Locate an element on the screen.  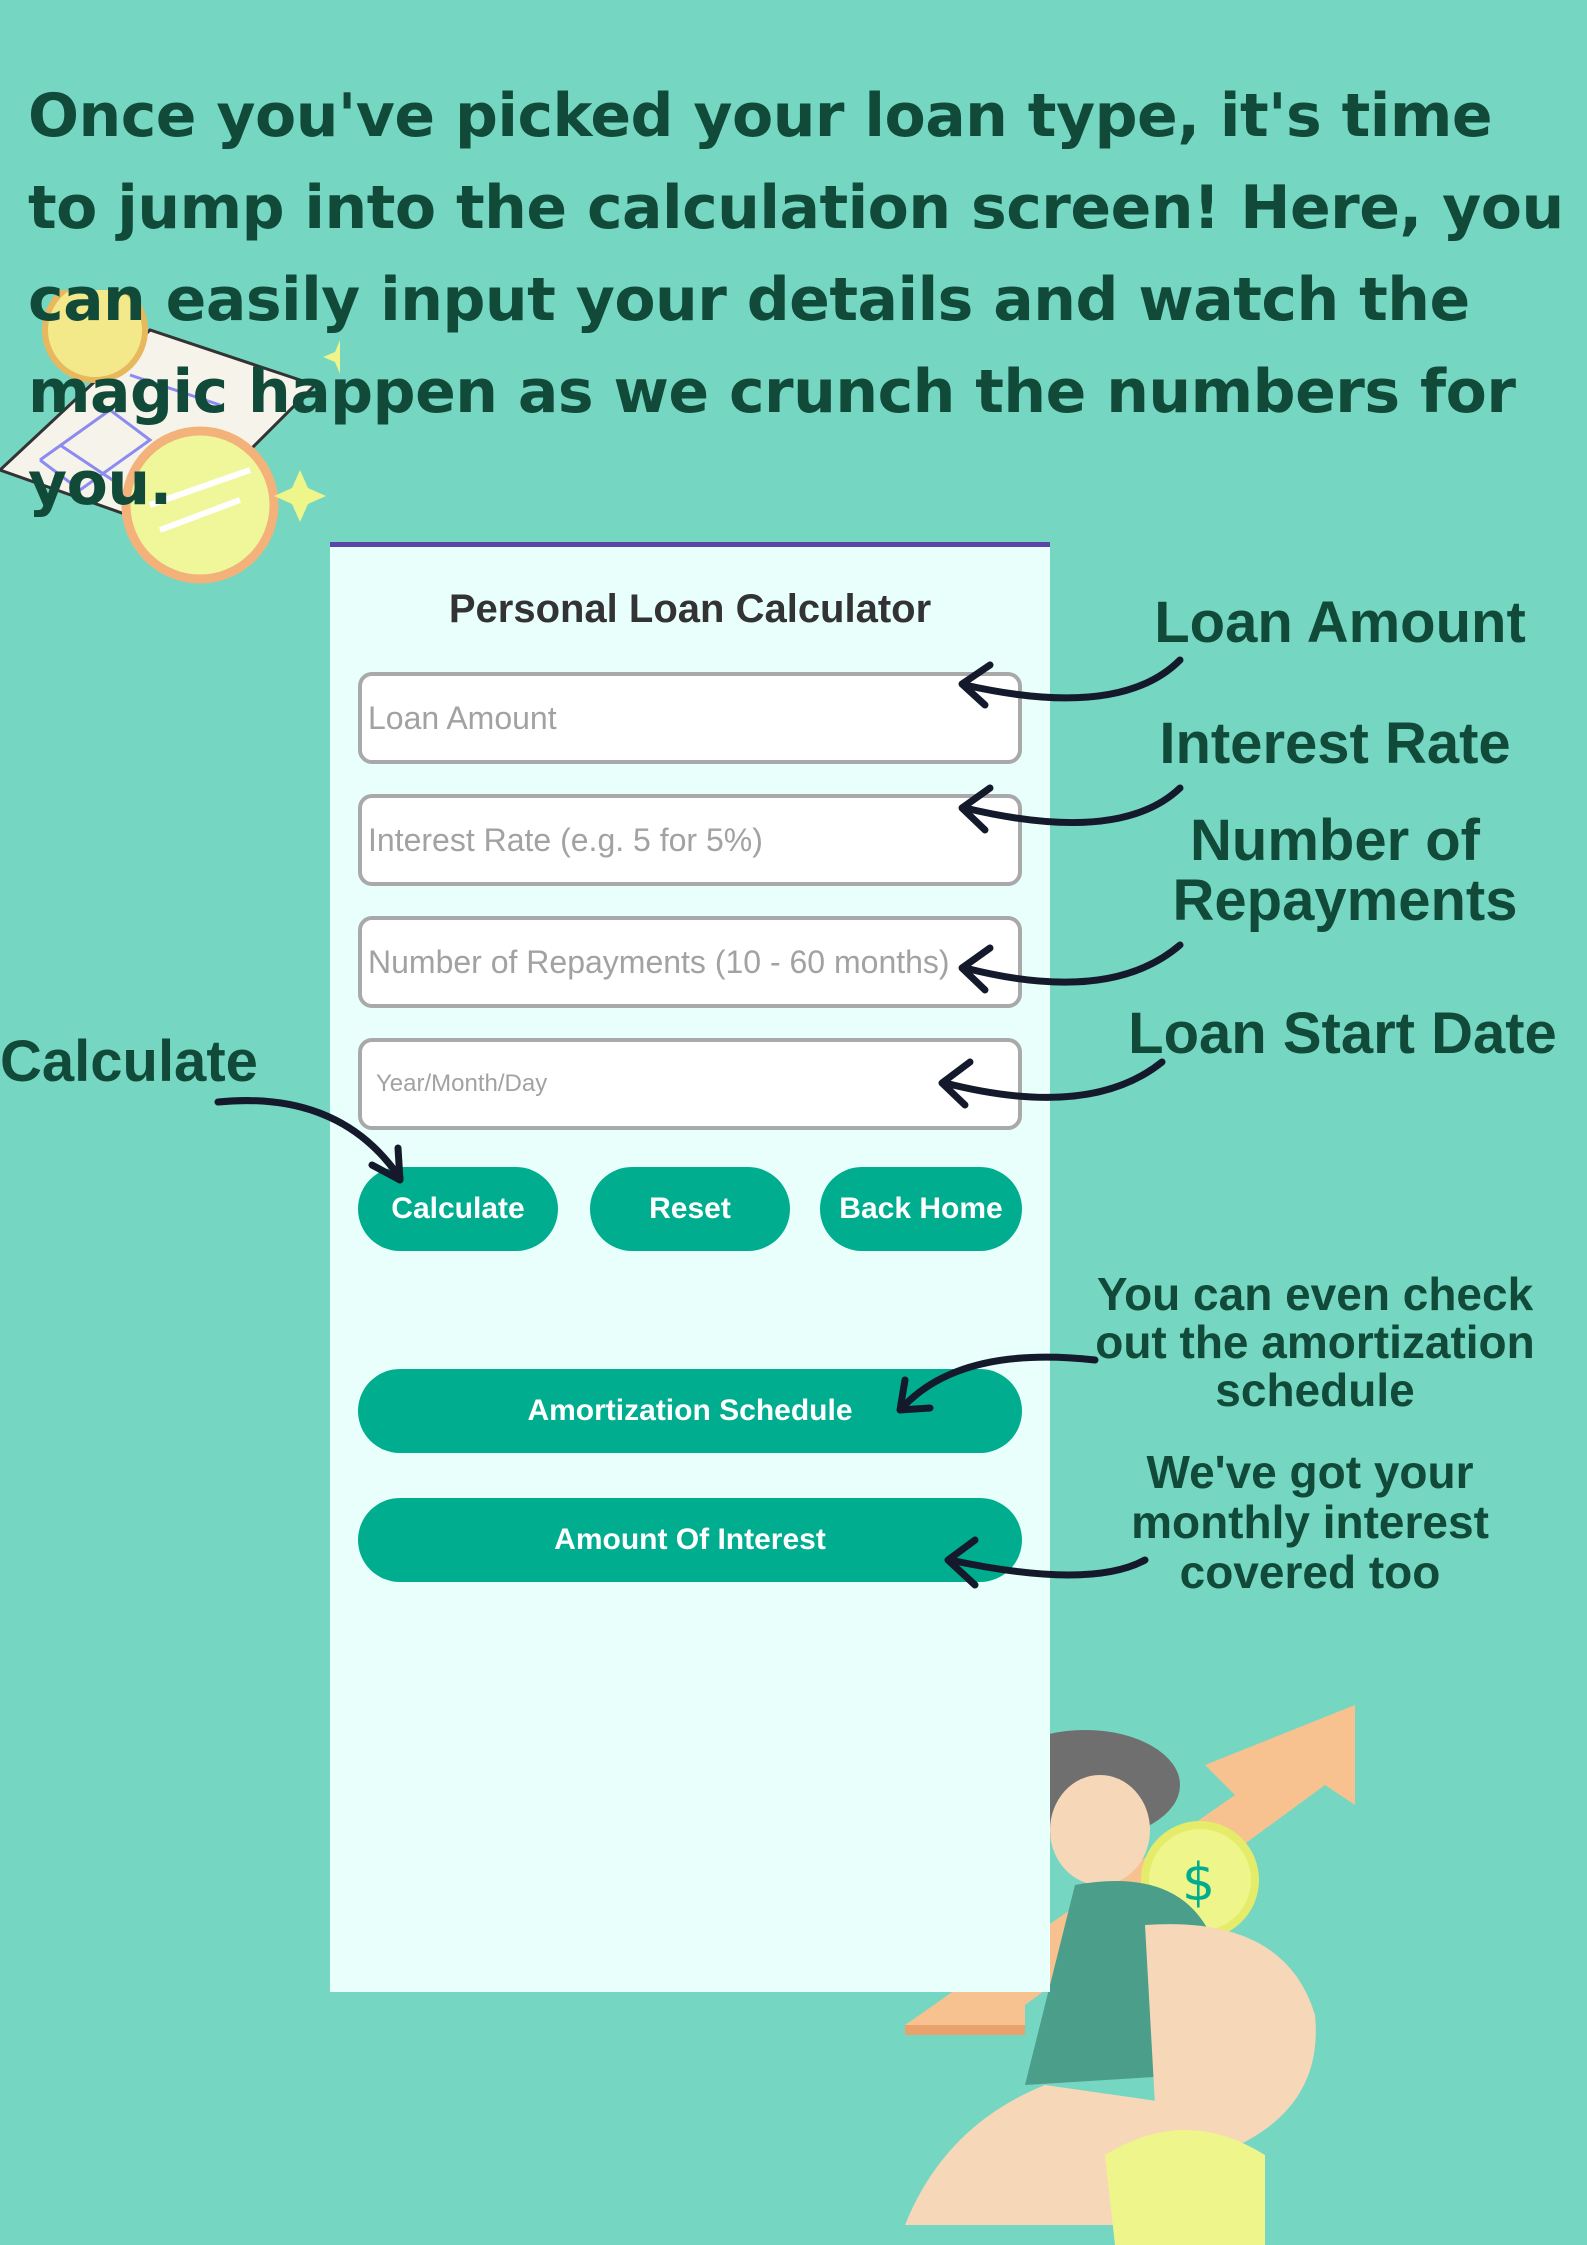
amount-of-interest-button: Amount Of Interest is located at coordinates (690, 1540).